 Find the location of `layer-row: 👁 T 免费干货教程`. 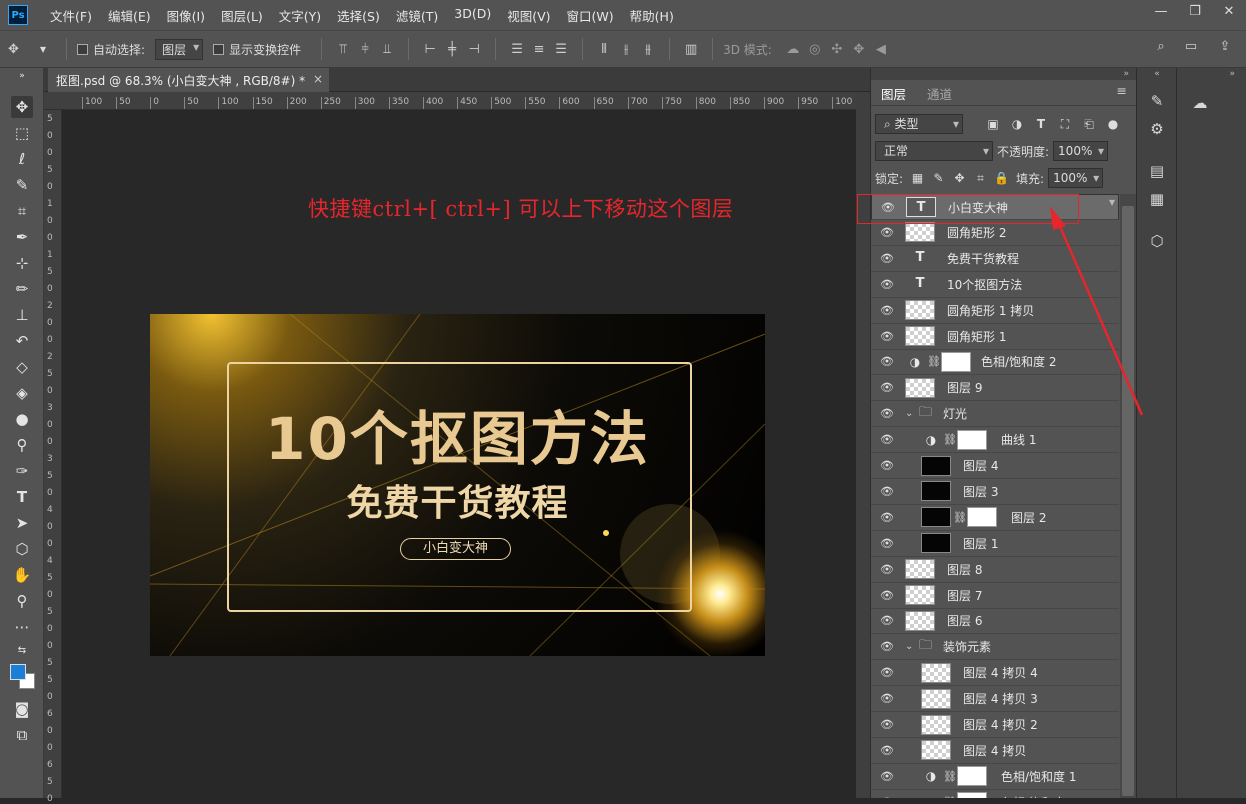

layer-row: 👁 T 免费干货教程 is located at coordinates (995, 259).